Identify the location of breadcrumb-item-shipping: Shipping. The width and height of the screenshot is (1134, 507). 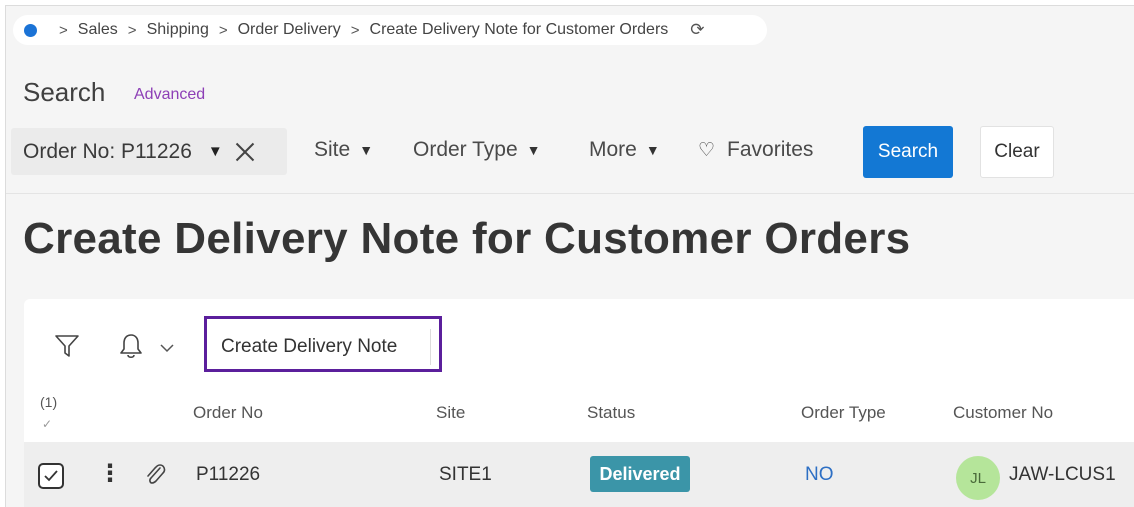
(178, 30).